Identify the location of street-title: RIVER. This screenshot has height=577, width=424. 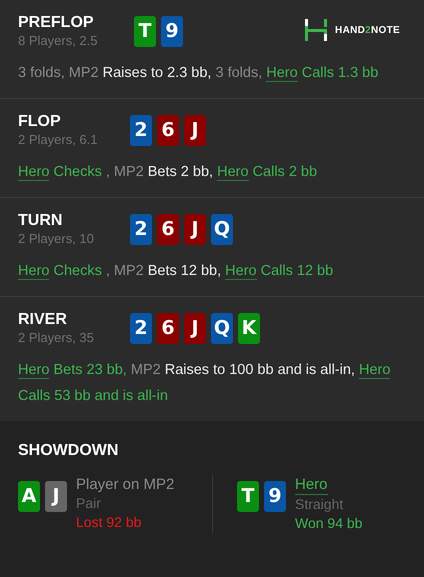
(43, 320).